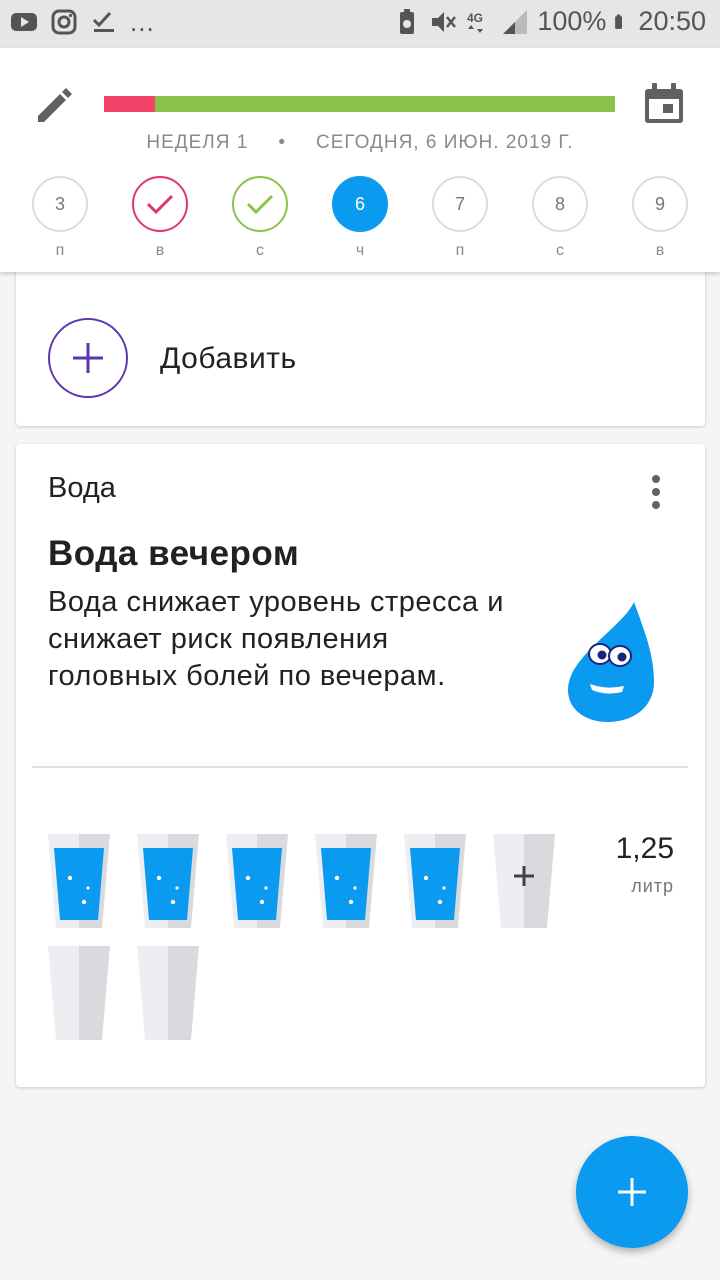 The height and width of the screenshot is (1280, 720). What do you see at coordinates (360, 250) in the screenshot?
I see `day-label: ч` at bounding box center [360, 250].